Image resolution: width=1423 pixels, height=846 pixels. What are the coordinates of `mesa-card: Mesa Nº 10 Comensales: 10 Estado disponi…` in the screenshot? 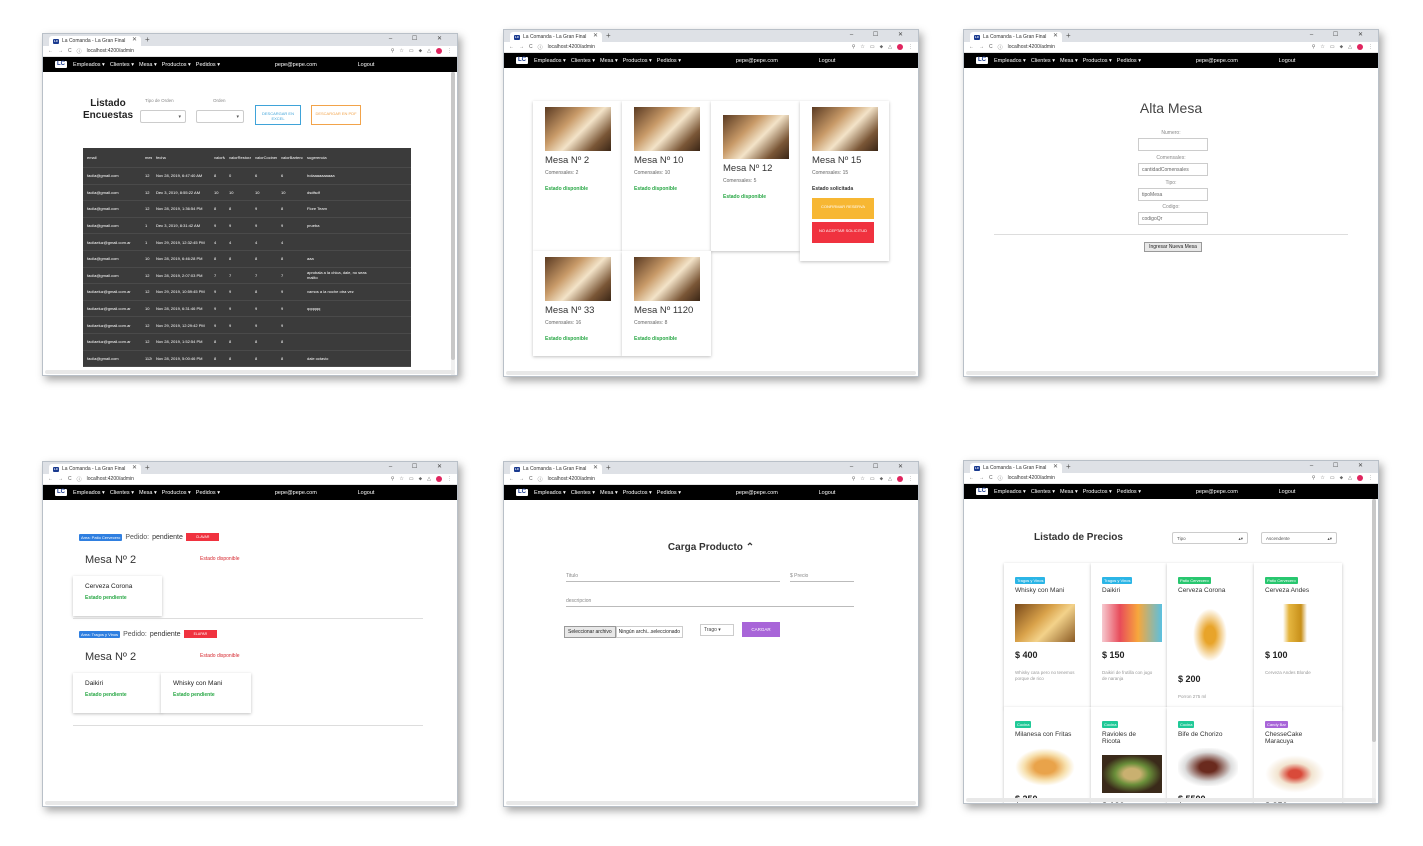 It's located at (666, 176).